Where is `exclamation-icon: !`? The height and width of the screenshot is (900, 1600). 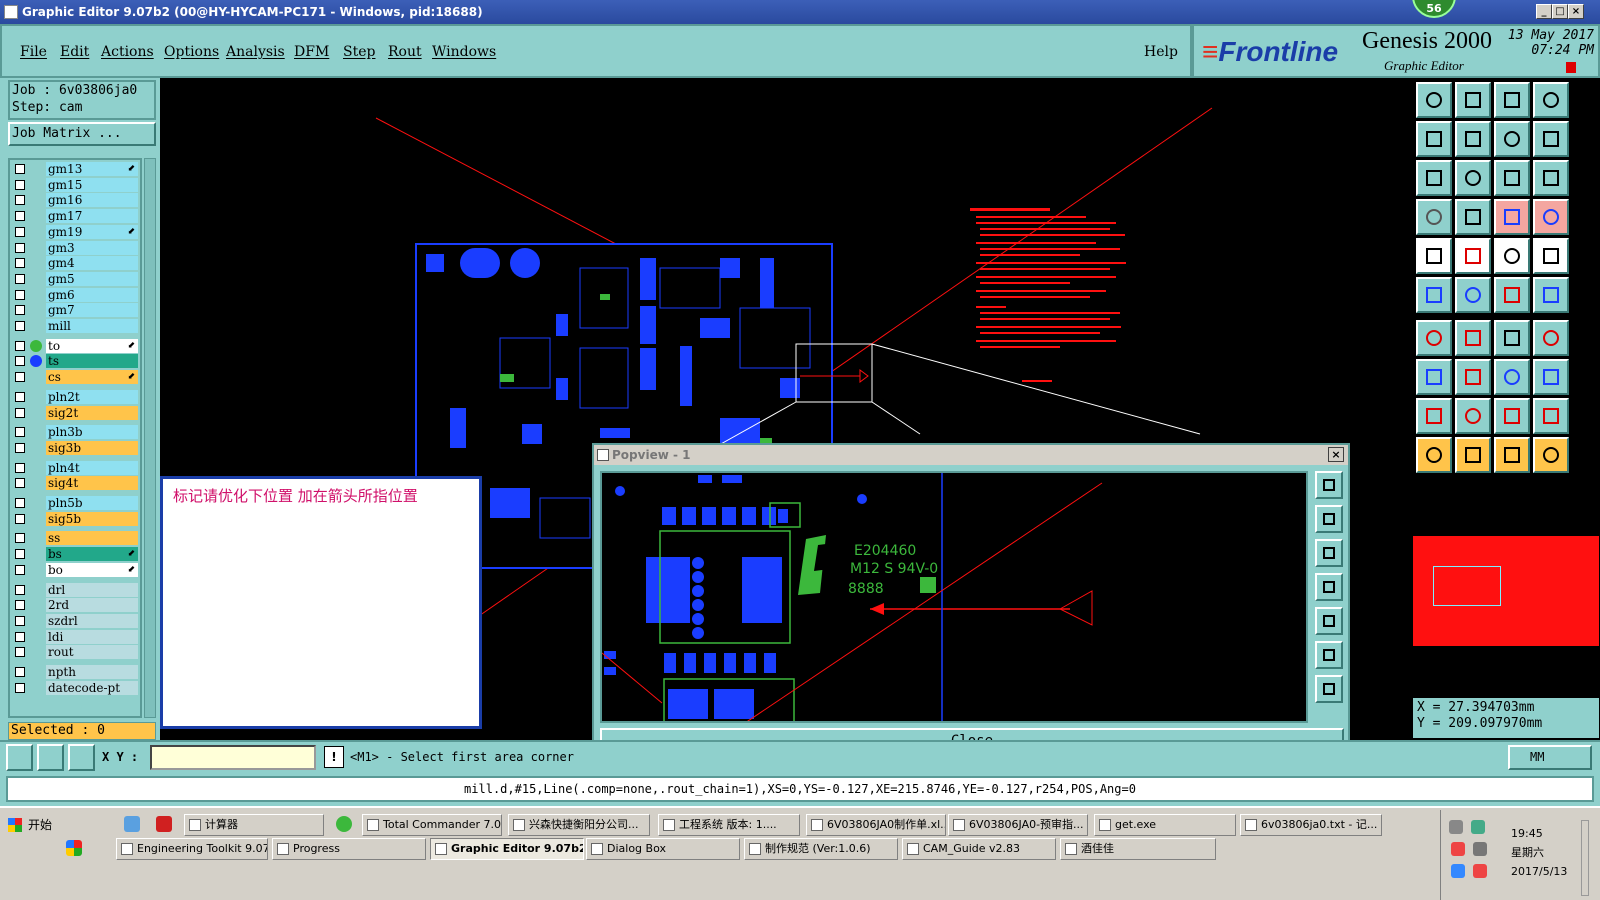
exclamation-icon: ! is located at coordinates (334, 757).